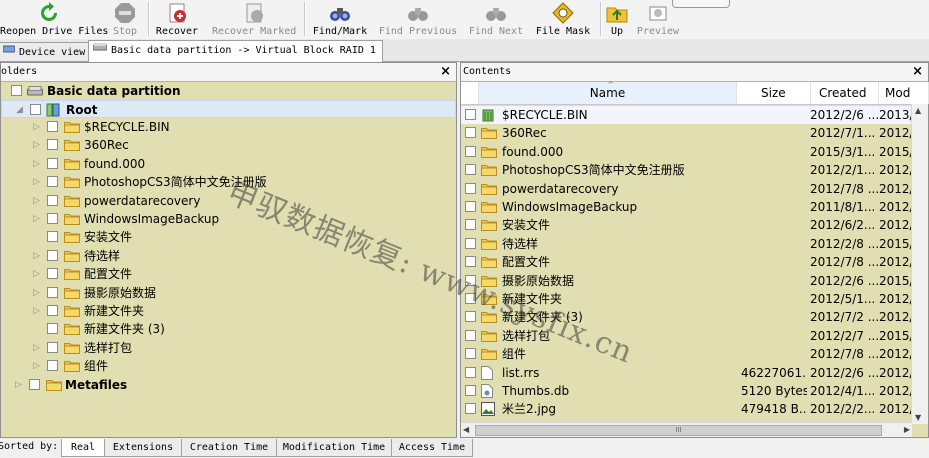 This screenshot has height=458, width=929. Describe the element at coordinates (678, 430) in the screenshot. I see `horizontal-scroll-thumb: III` at that location.